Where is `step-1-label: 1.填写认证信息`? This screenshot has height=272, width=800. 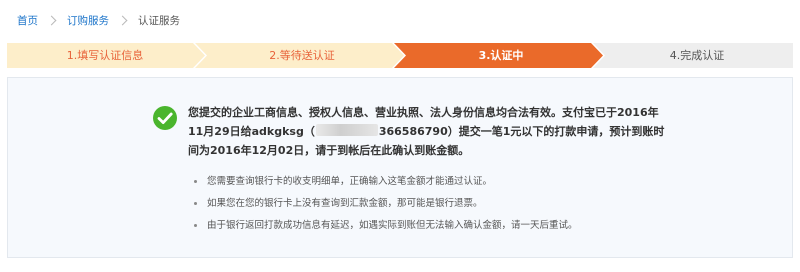
step-1-label: 1.填写认证信息 is located at coordinates (105, 55).